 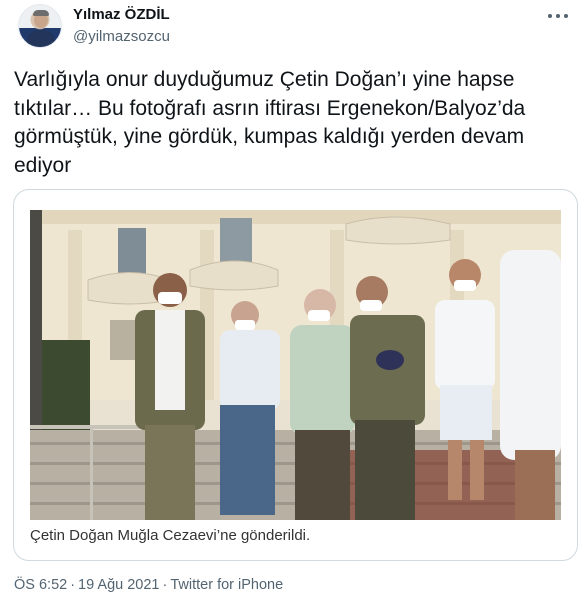 What do you see at coordinates (558, 16) in the screenshot?
I see `more-icon` at bounding box center [558, 16].